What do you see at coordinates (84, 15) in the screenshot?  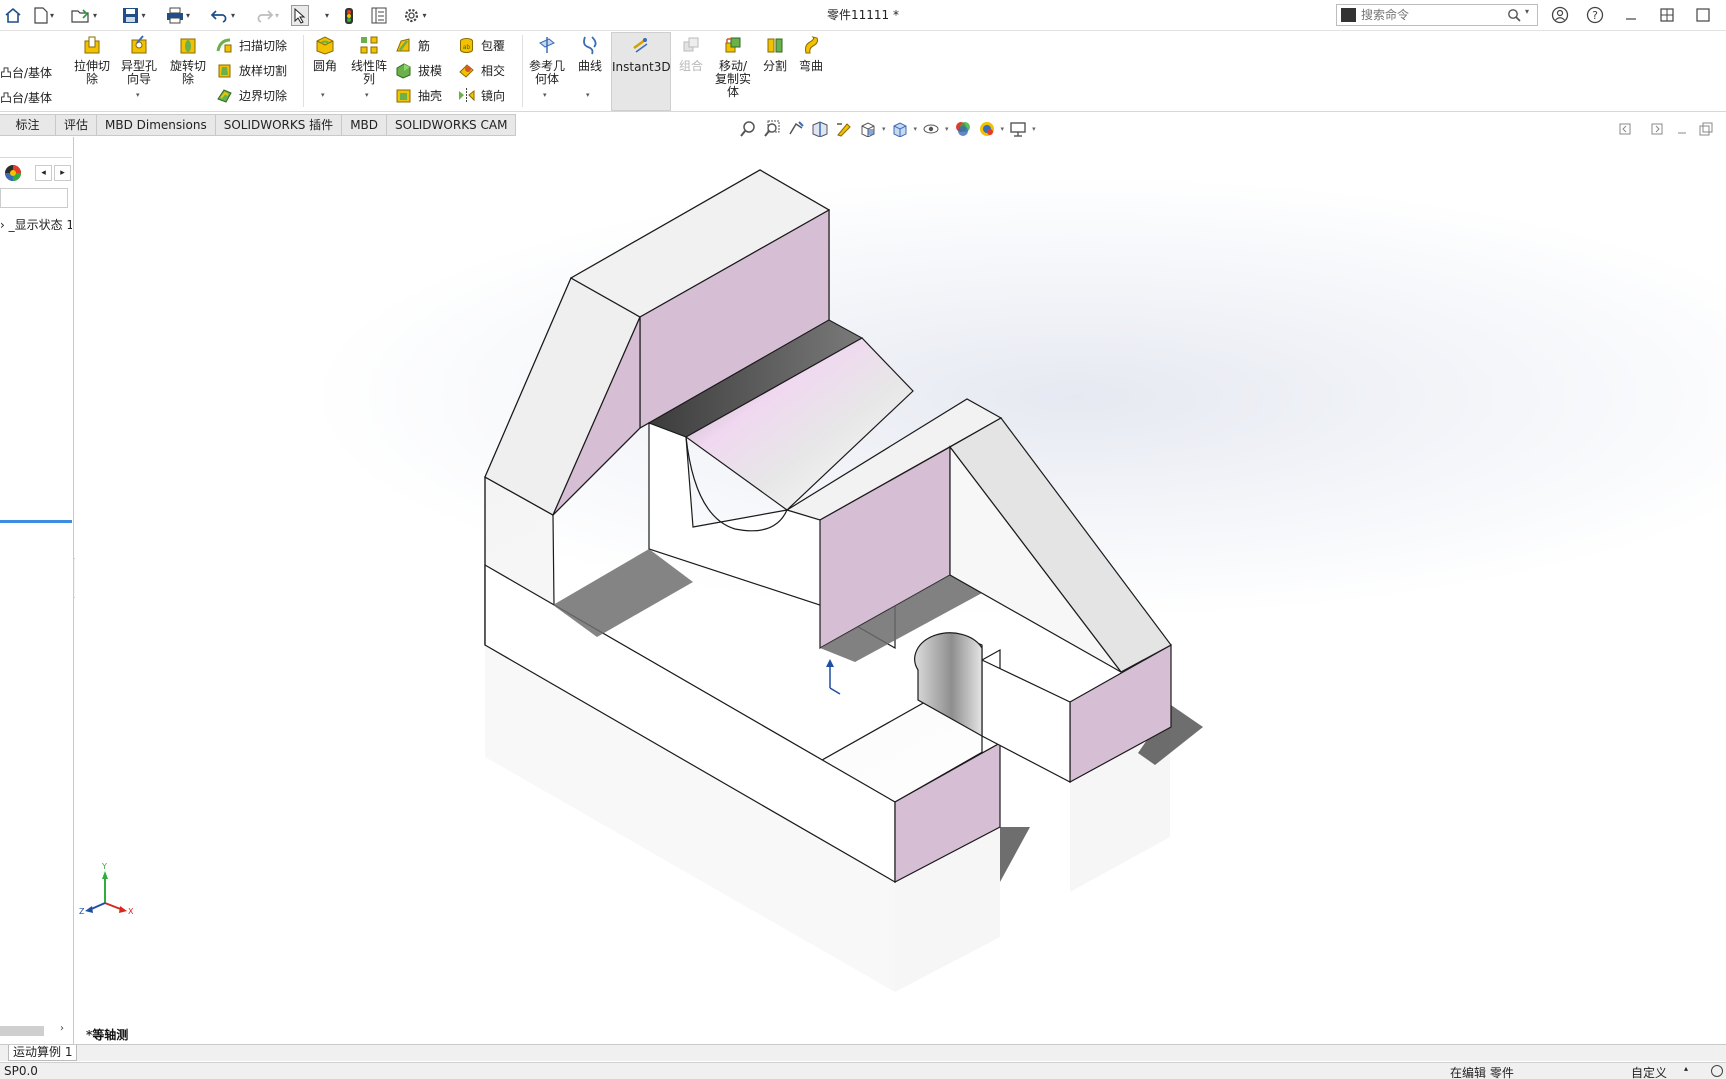 I see `open-folder-button: ▾` at bounding box center [84, 15].